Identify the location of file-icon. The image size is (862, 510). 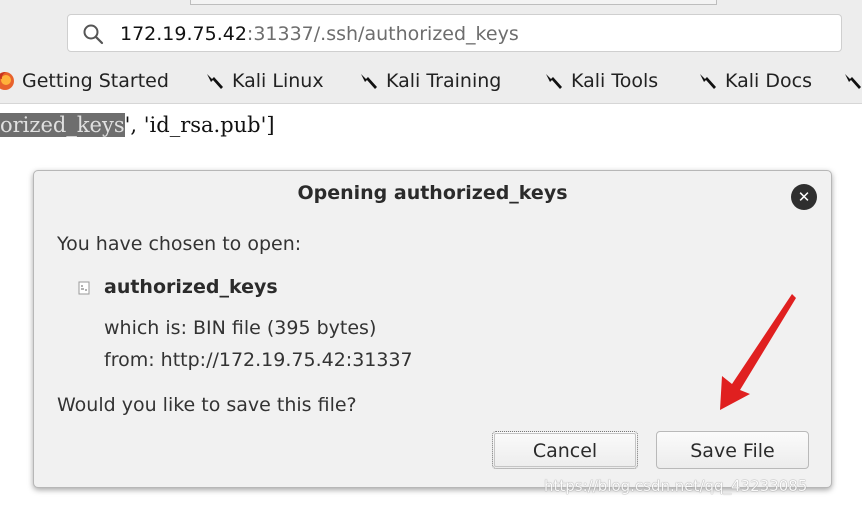
(84, 288).